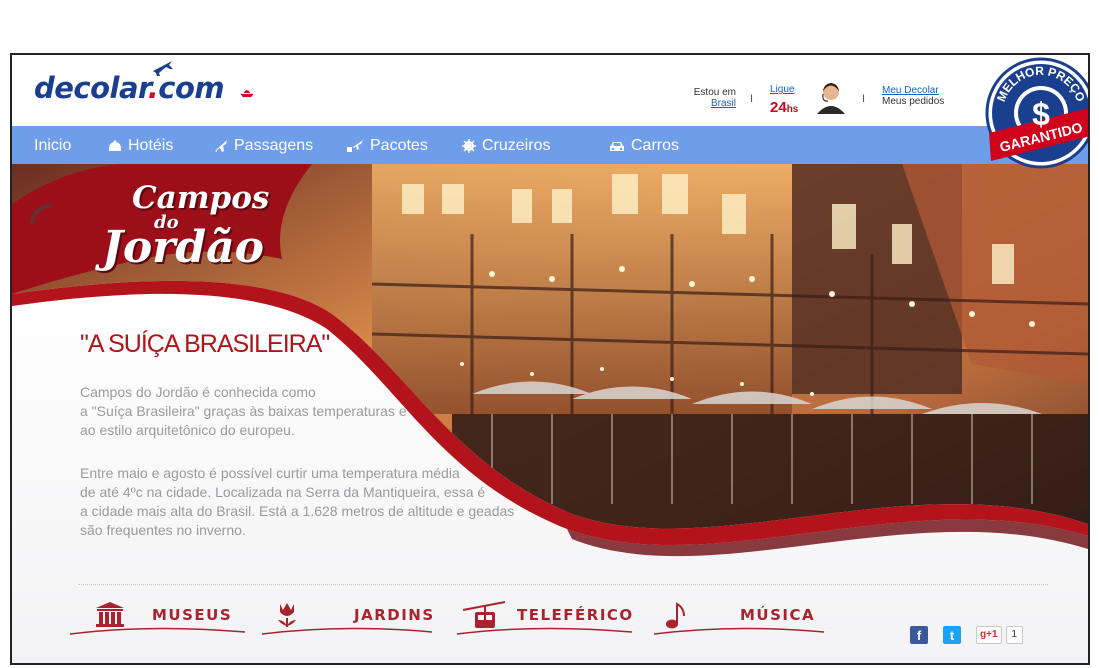  Describe the element at coordinates (151, 145) in the screenshot. I see `nav-item-label: Hotéis` at that location.